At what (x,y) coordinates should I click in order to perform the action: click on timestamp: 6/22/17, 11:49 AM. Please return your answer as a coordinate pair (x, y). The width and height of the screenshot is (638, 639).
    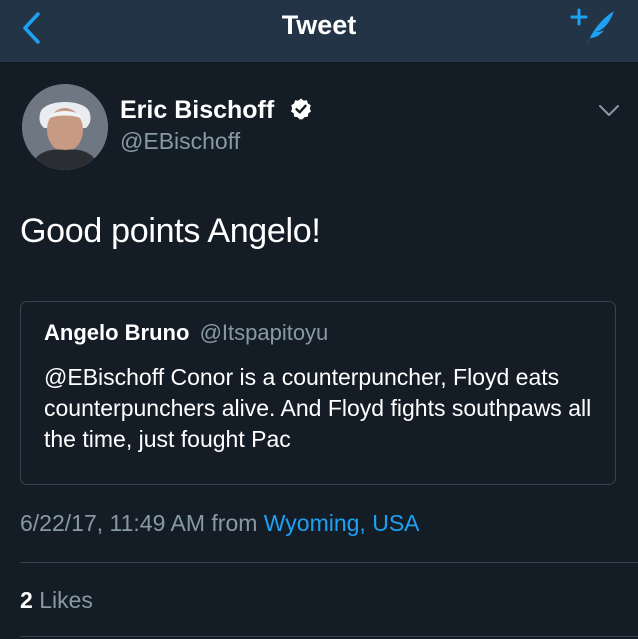
    Looking at the image, I should click on (112, 523).